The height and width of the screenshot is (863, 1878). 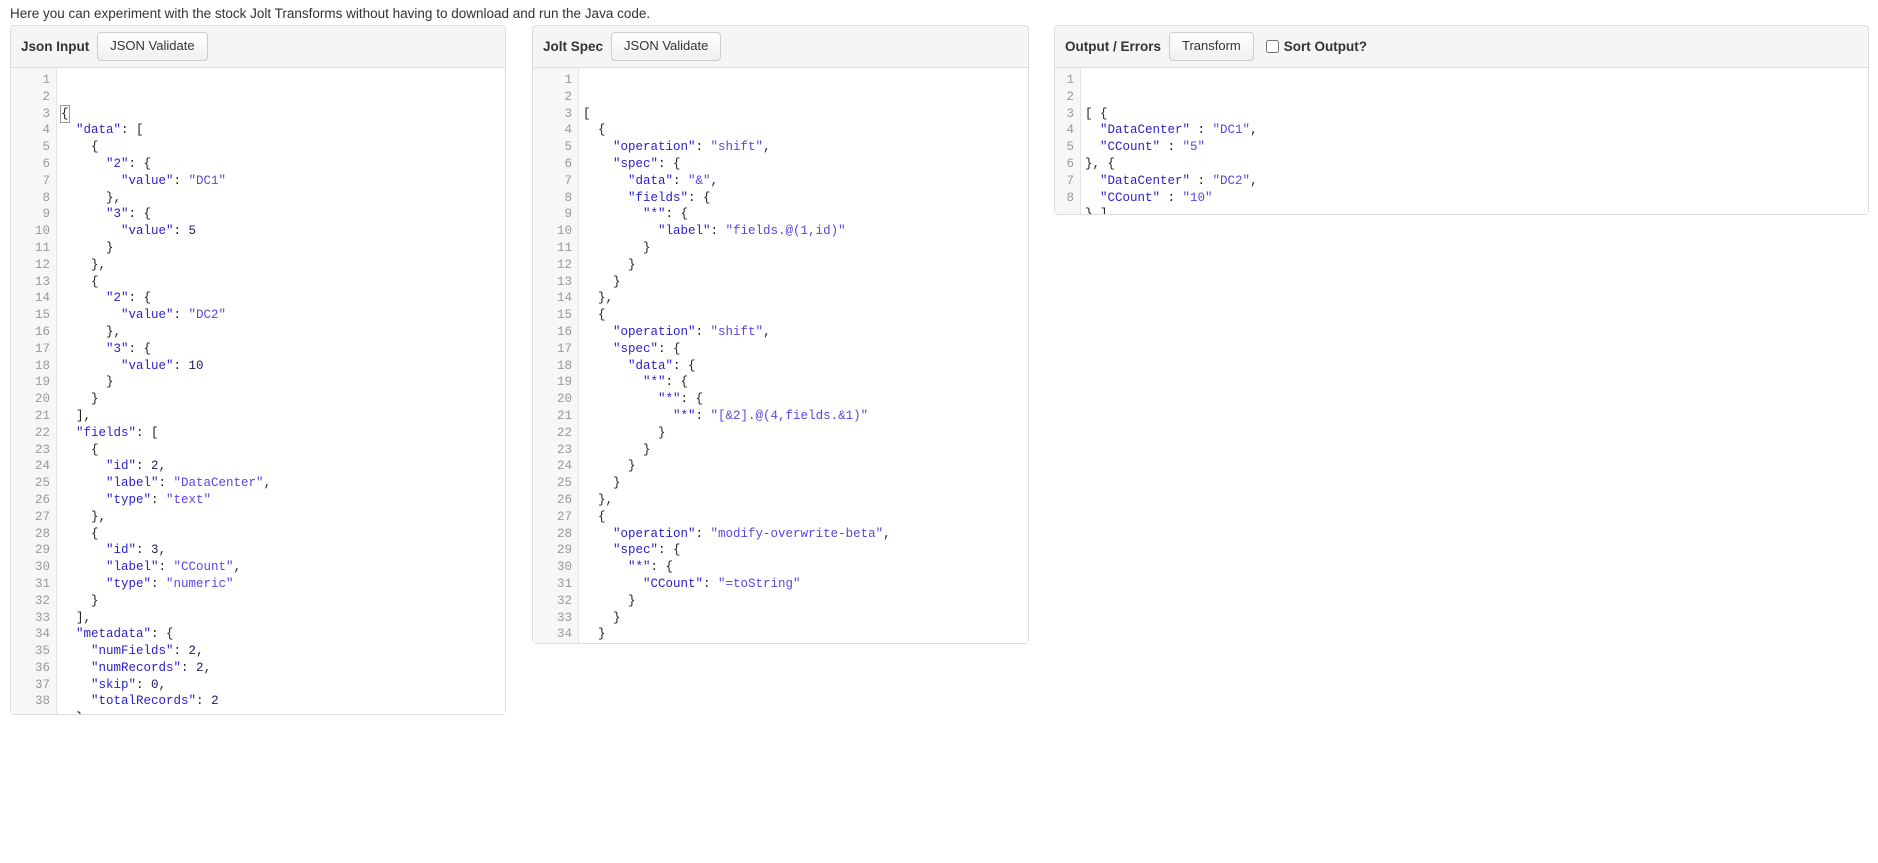 I want to click on code-line: [, so click(x=587, y=113).